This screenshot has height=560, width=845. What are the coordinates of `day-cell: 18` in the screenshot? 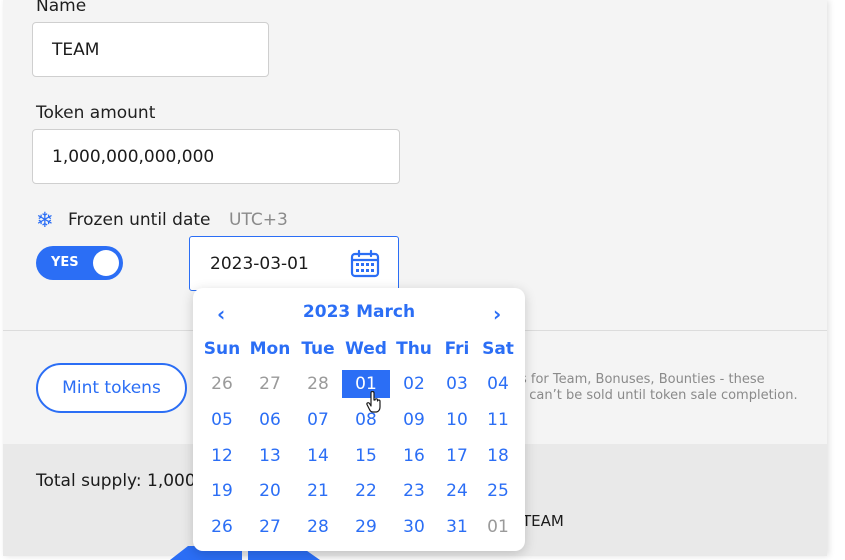 It's located at (498, 456).